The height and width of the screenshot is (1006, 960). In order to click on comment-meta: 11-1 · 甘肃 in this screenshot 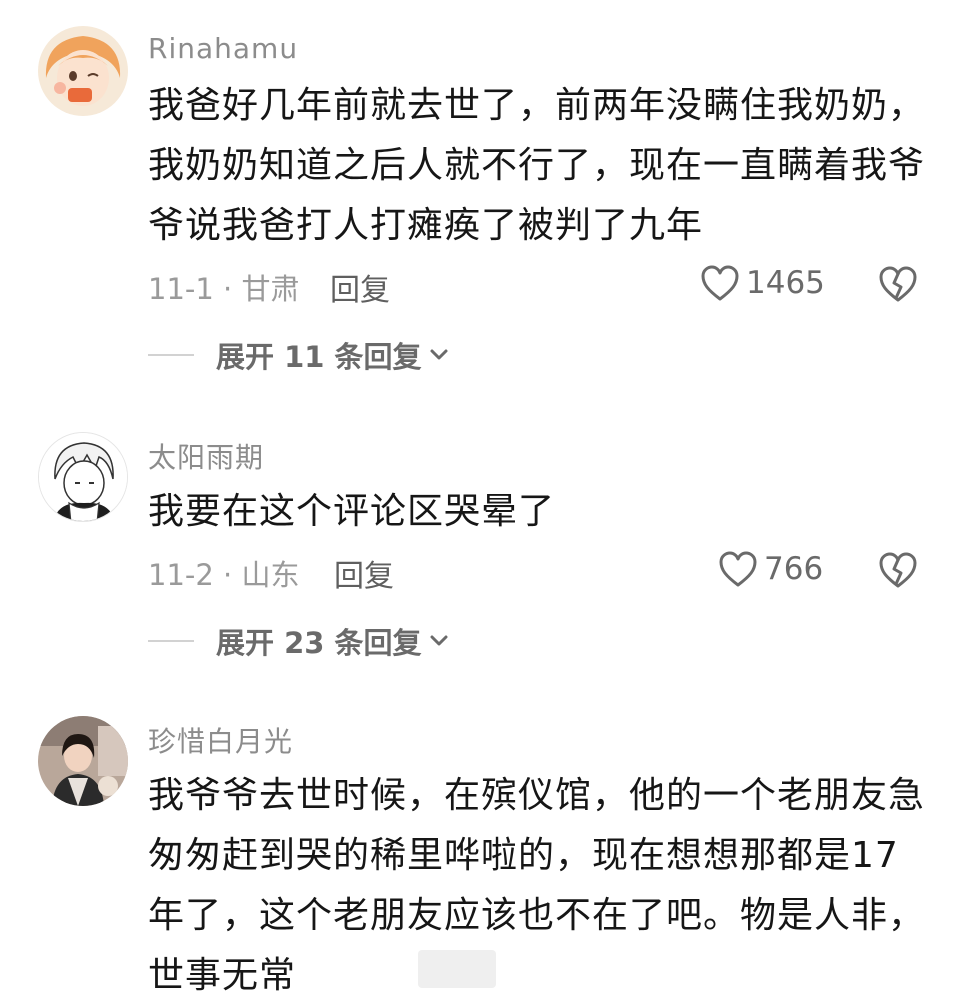, I will do `click(224, 289)`.